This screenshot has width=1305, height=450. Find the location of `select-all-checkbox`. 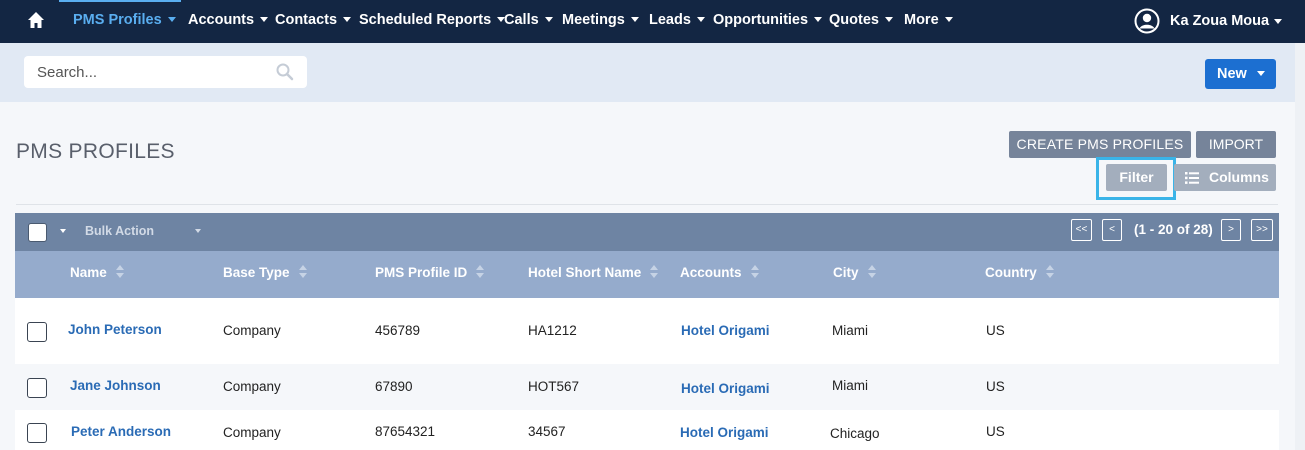

select-all-checkbox is located at coordinates (37, 232).